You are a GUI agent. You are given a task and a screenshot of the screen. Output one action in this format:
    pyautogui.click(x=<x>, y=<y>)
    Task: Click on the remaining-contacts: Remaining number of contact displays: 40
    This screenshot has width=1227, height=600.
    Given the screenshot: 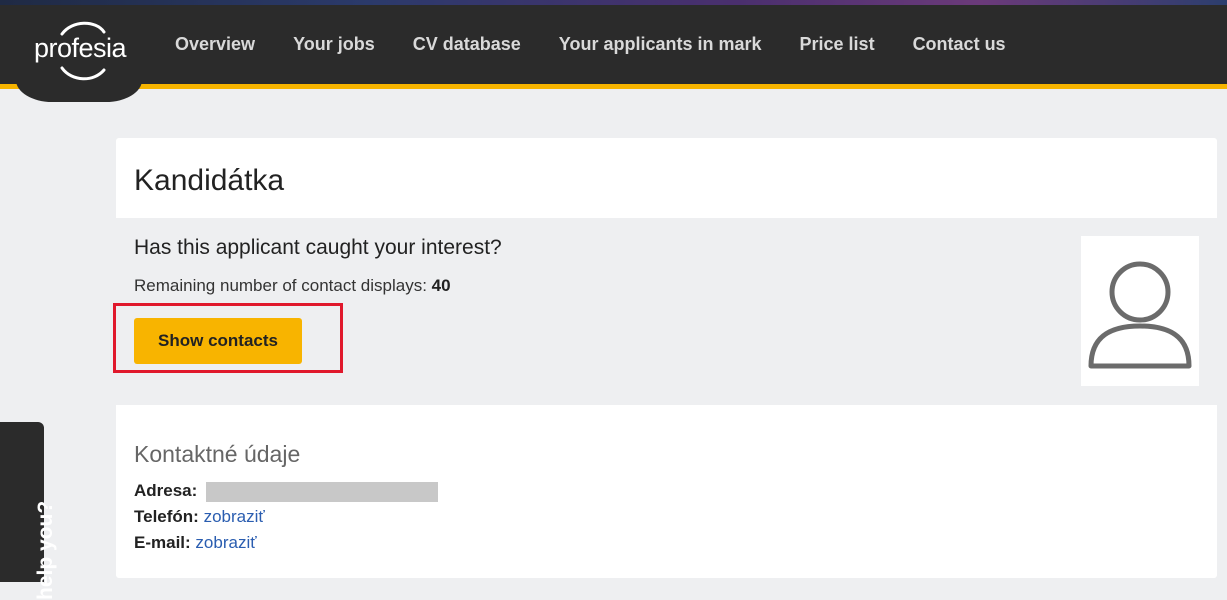 What is the action you would take?
    pyautogui.click(x=292, y=286)
    